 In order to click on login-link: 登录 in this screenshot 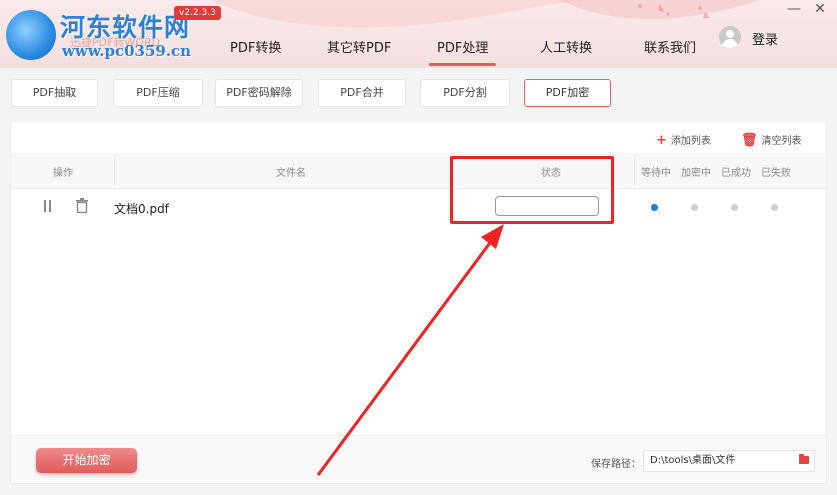, I will do `click(765, 38)`.